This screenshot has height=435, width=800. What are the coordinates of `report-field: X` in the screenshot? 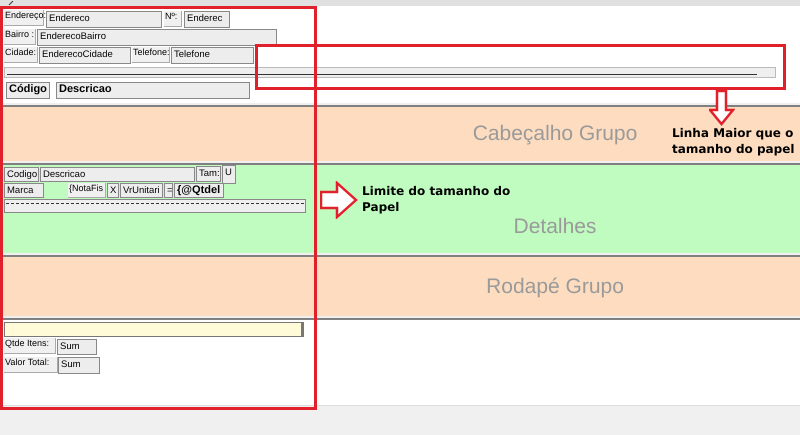 It's located at (113, 190).